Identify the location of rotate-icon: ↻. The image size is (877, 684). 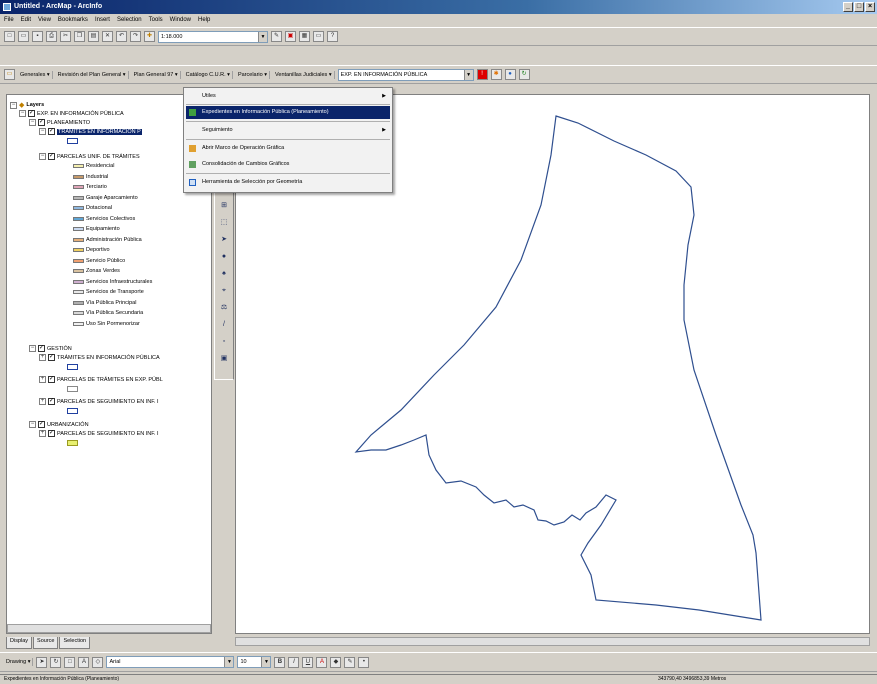
(56, 662).